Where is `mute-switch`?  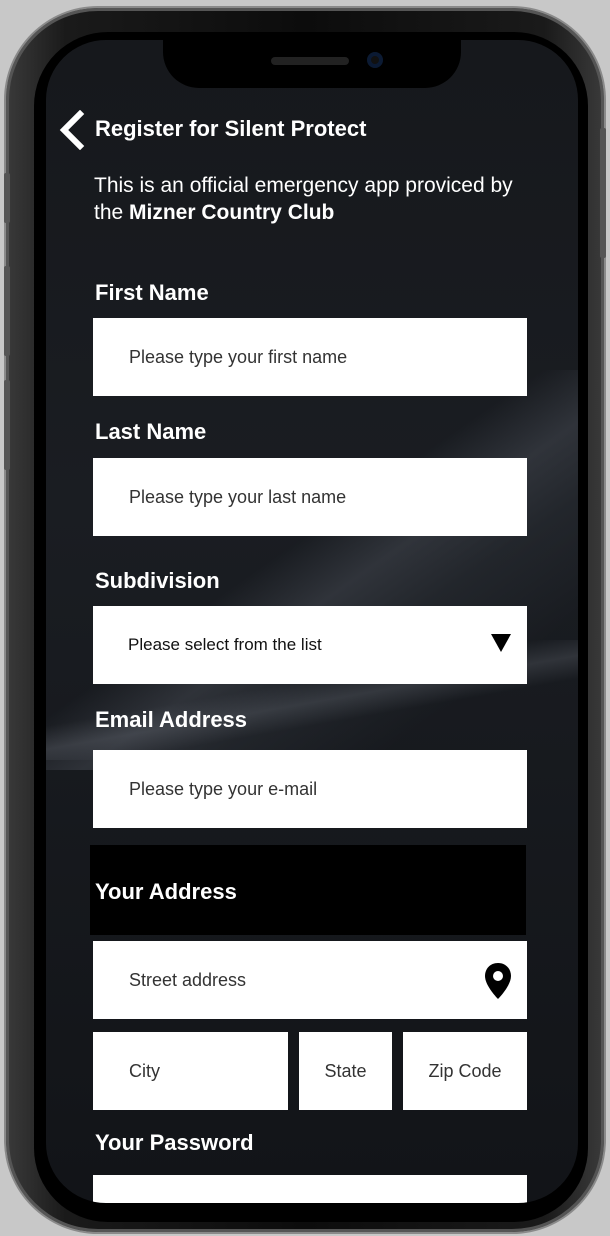 mute-switch is located at coordinates (7, 198).